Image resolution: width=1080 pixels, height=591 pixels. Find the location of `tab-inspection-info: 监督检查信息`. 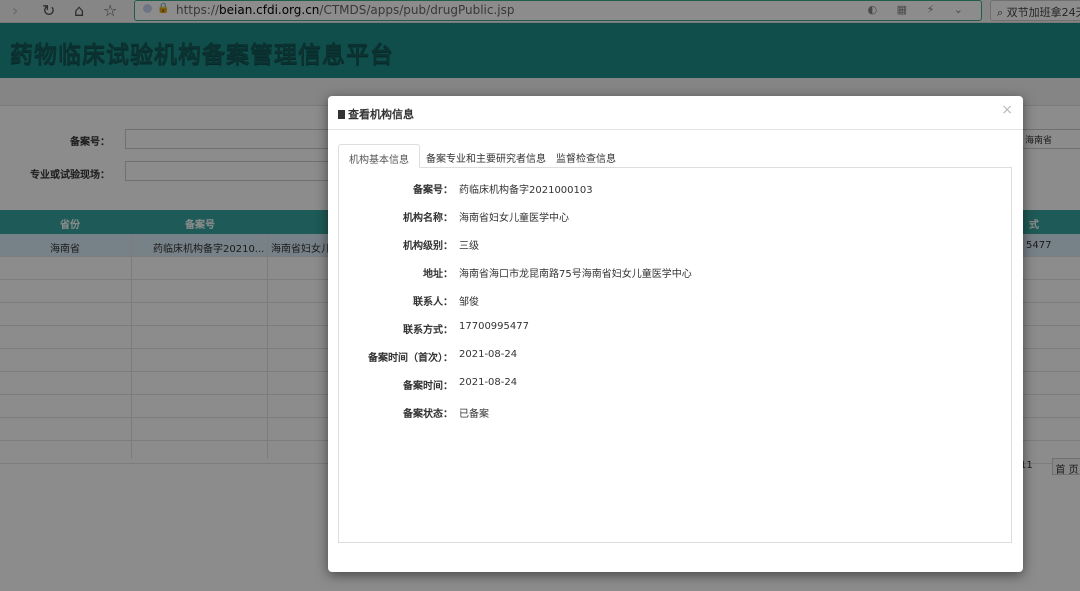

tab-inspection-info: 监督检查信息 is located at coordinates (586, 156).